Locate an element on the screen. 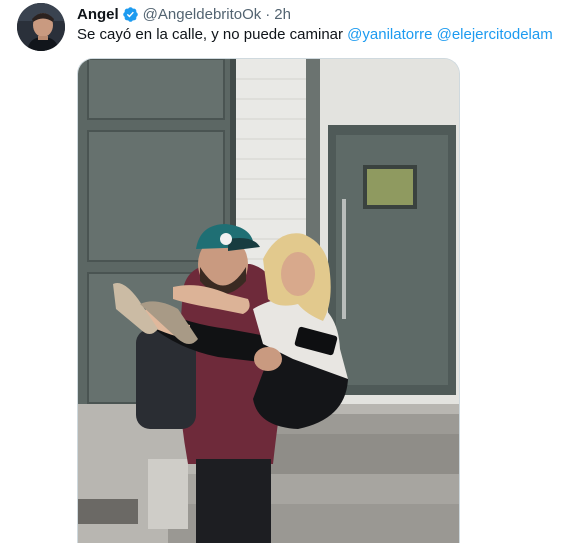  timestamp: 2h is located at coordinates (282, 14).